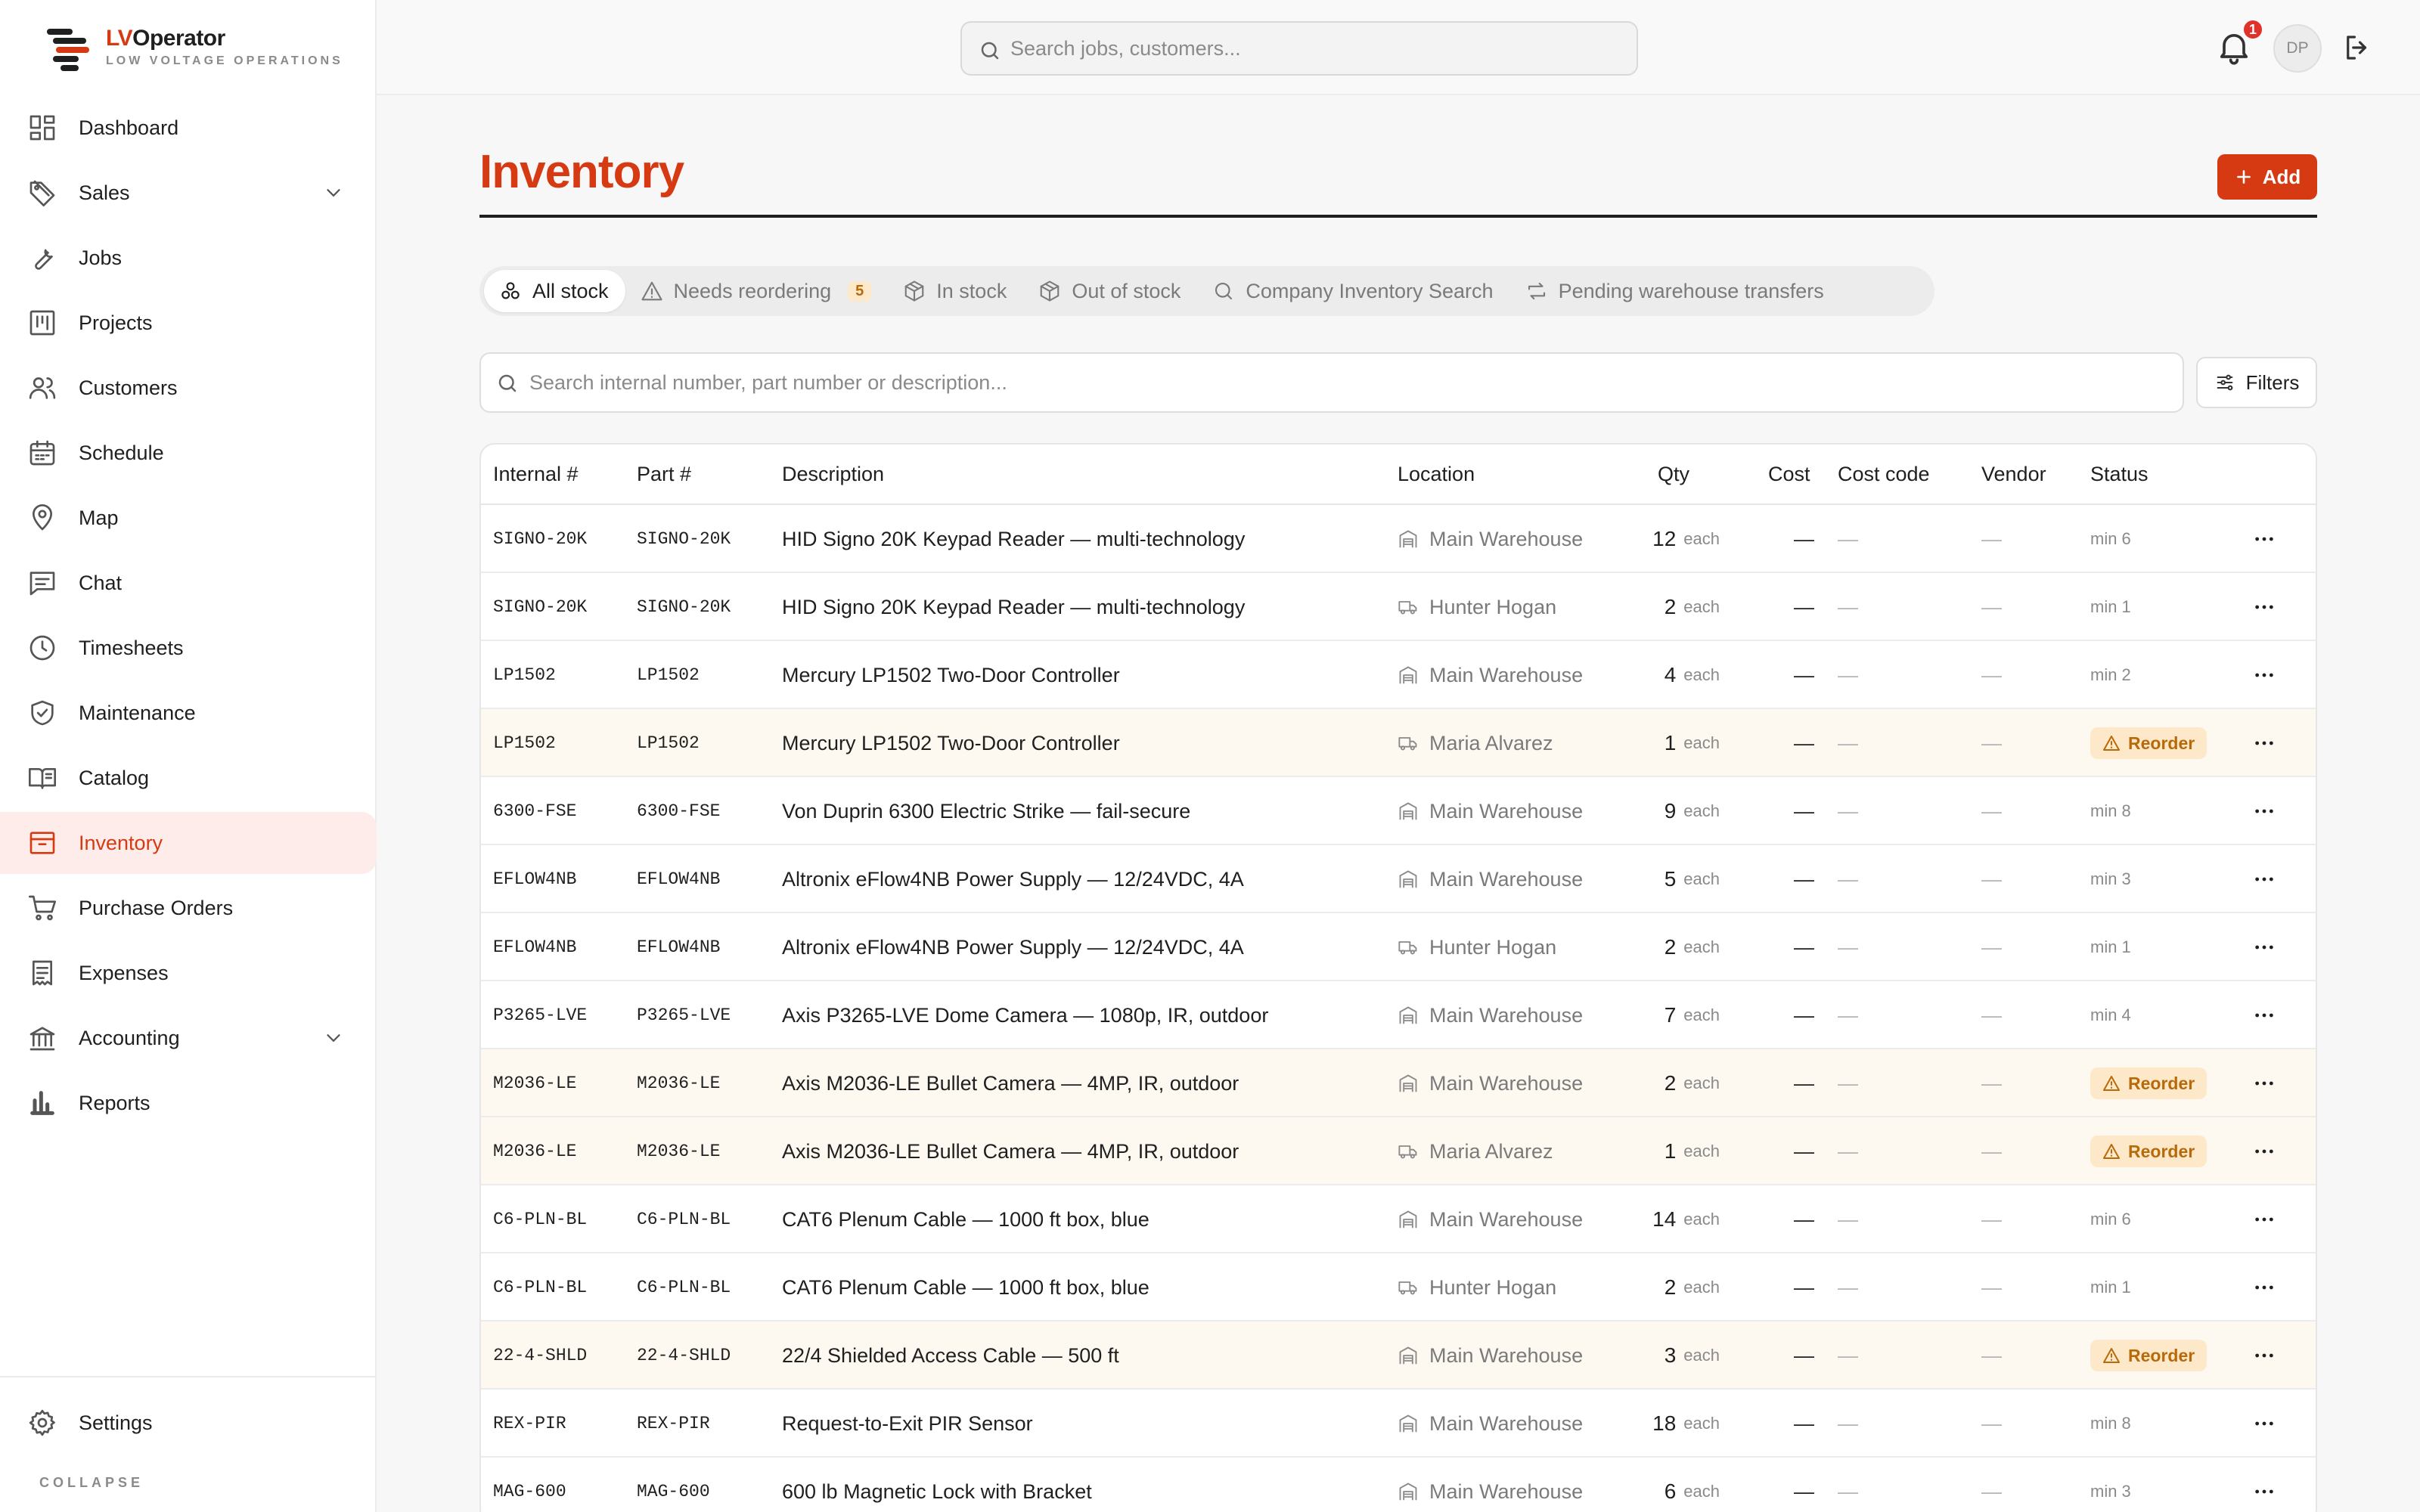 Image resolution: width=2420 pixels, height=1512 pixels. What do you see at coordinates (1676, 291) in the screenshot?
I see `tab-pending-warehouse-transfers: Pending warehouse transfers` at bounding box center [1676, 291].